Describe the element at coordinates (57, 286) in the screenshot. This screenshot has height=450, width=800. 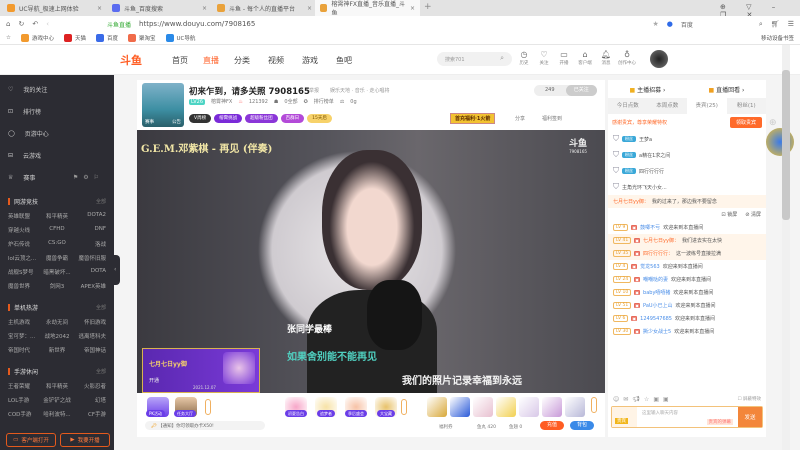
I see `game-link: 剑网3` at that location.